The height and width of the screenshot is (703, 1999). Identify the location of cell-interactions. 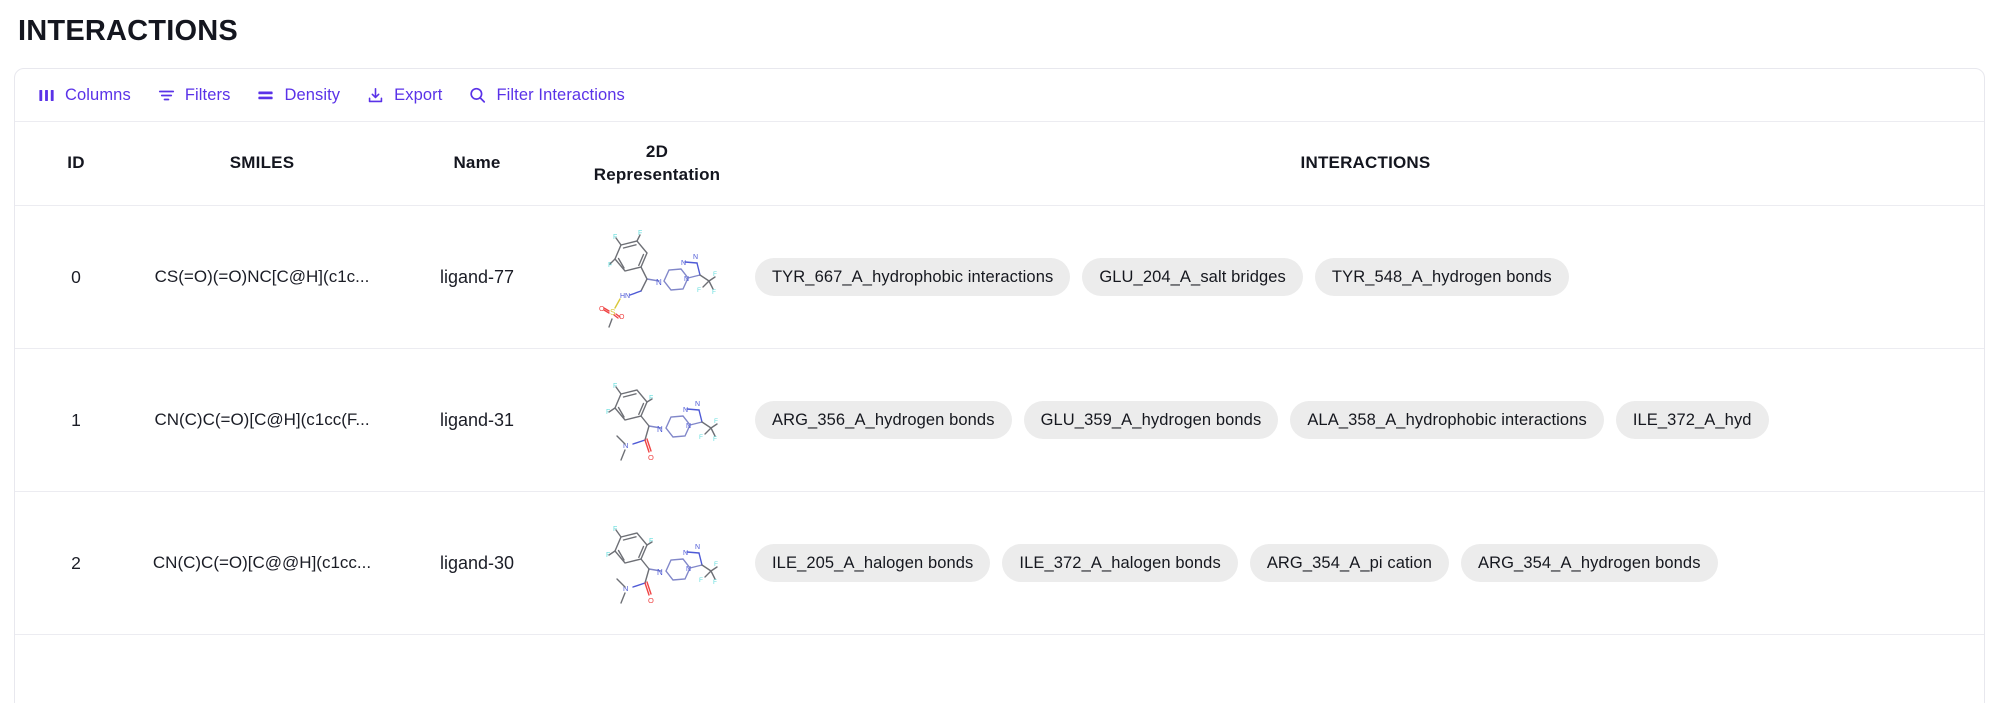
(1365, 669).